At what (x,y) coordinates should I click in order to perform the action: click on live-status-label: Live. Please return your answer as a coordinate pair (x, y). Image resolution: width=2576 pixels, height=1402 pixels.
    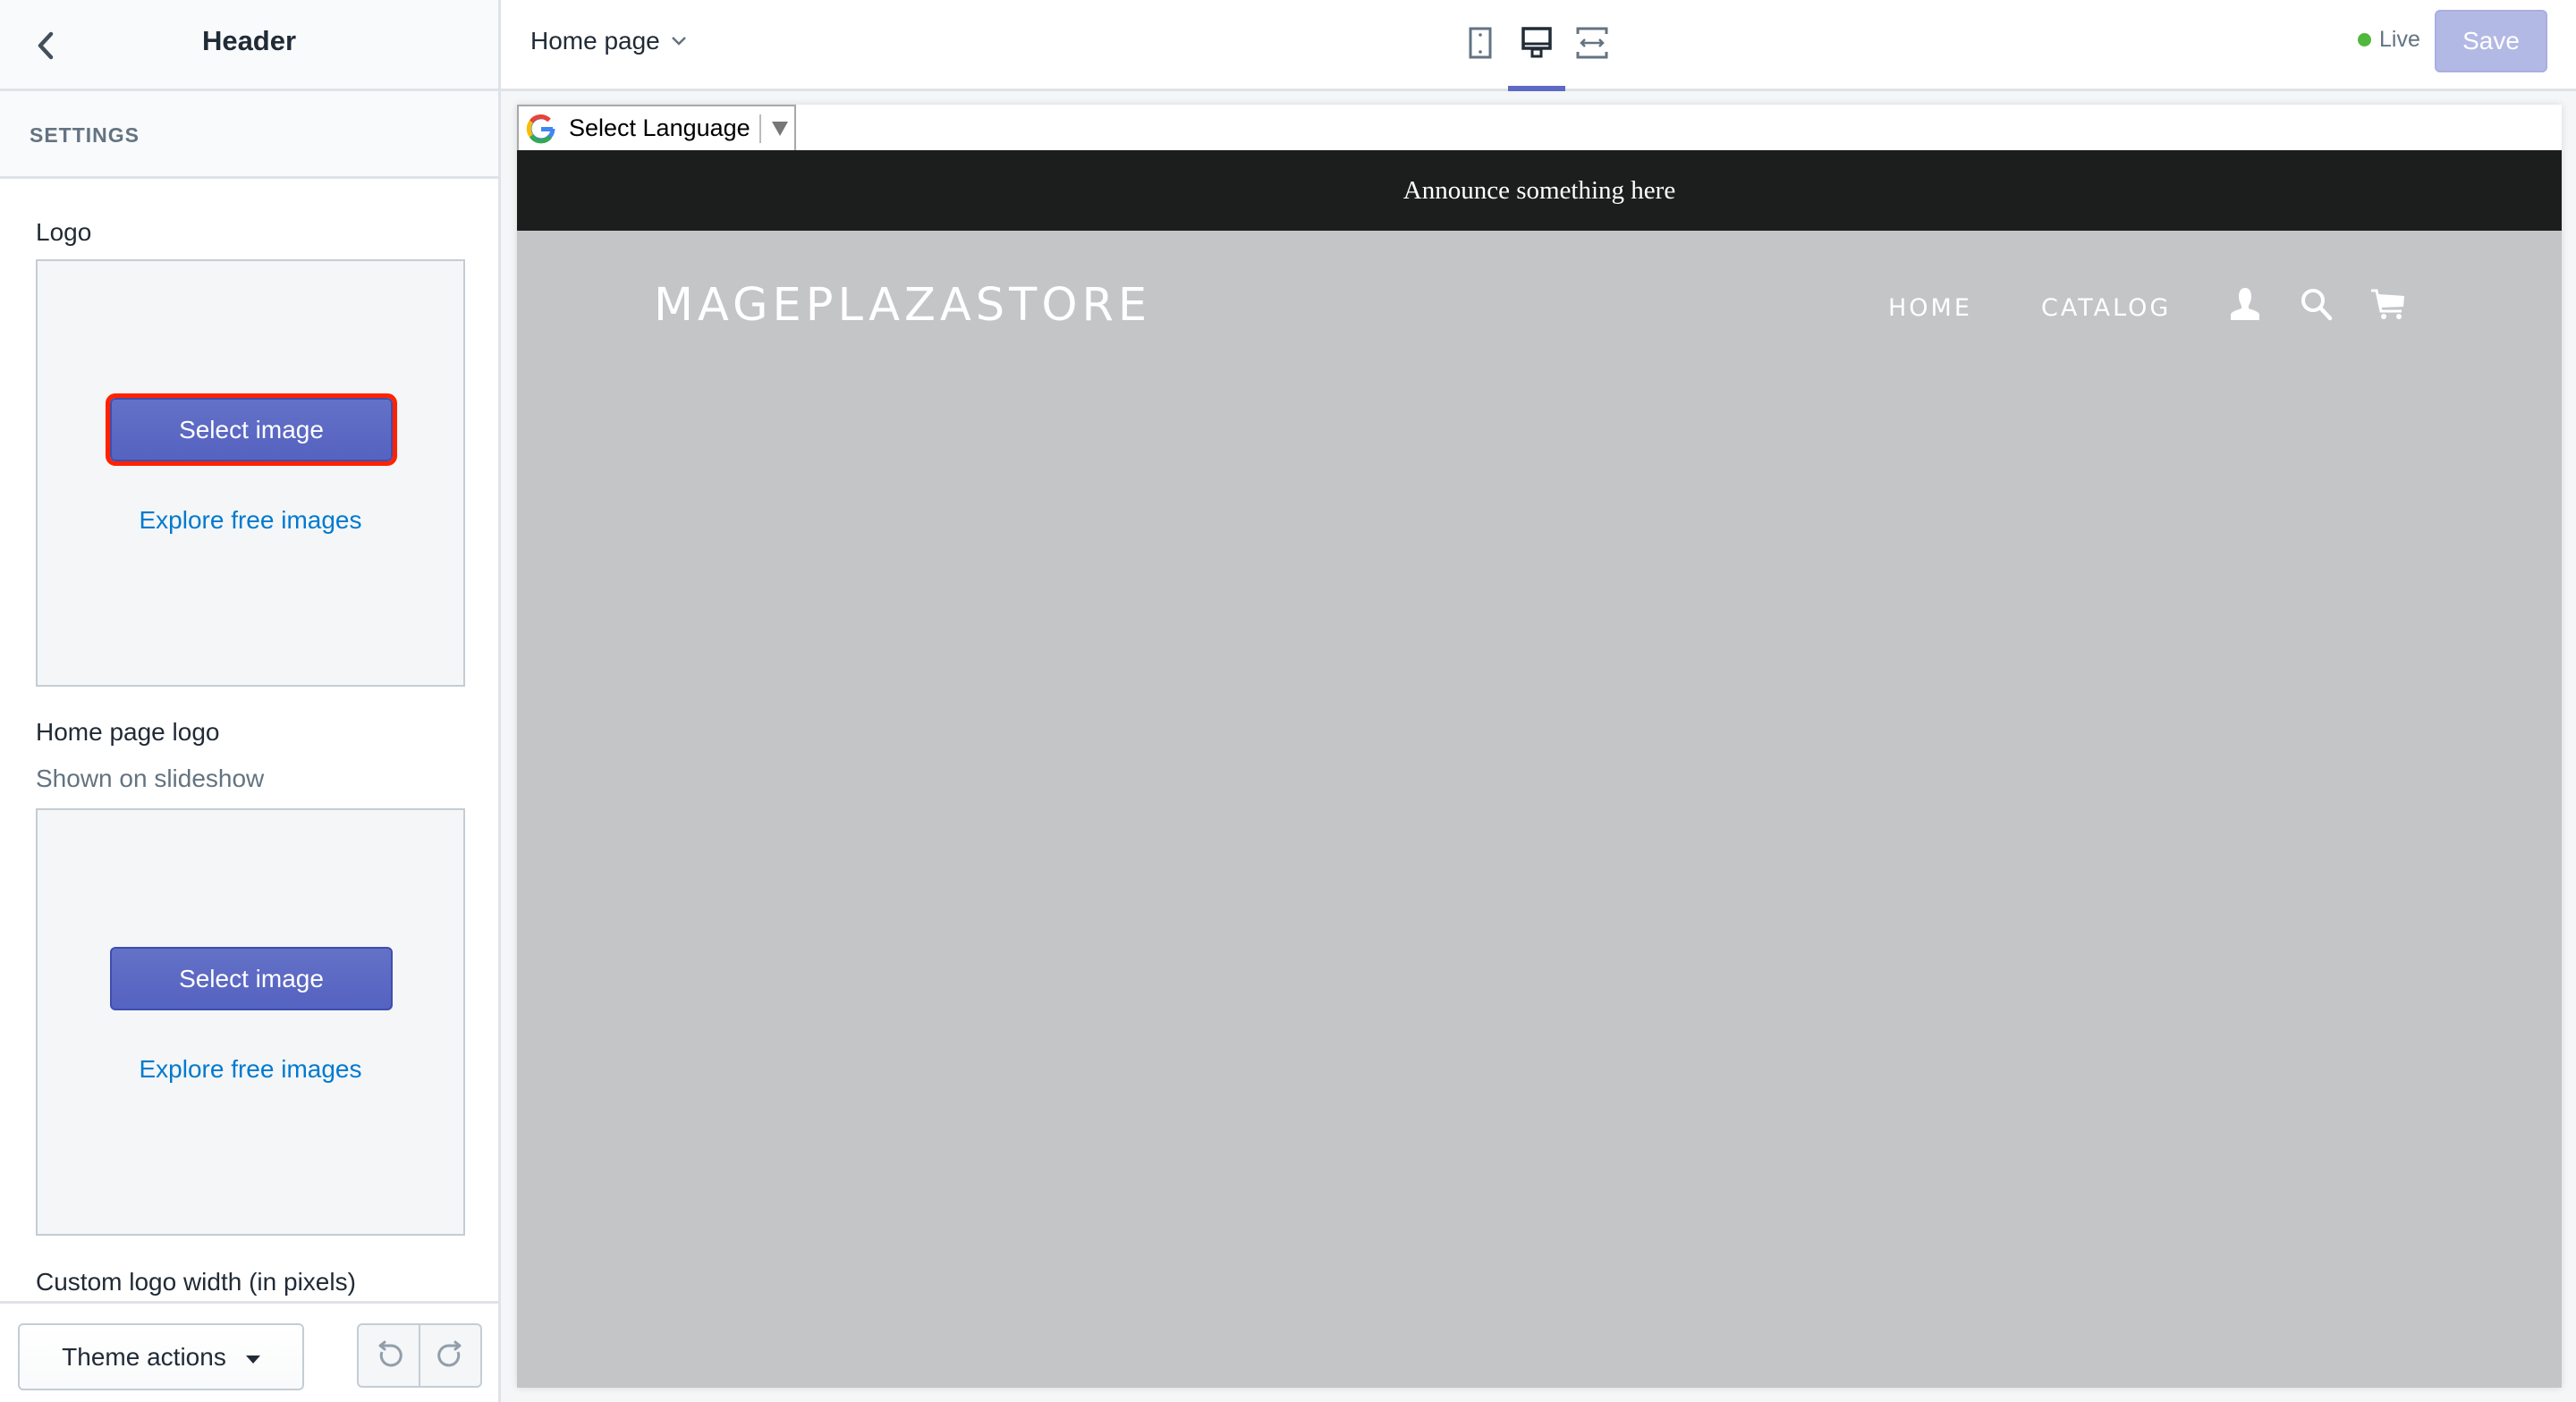
    Looking at the image, I should click on (2399, 39).